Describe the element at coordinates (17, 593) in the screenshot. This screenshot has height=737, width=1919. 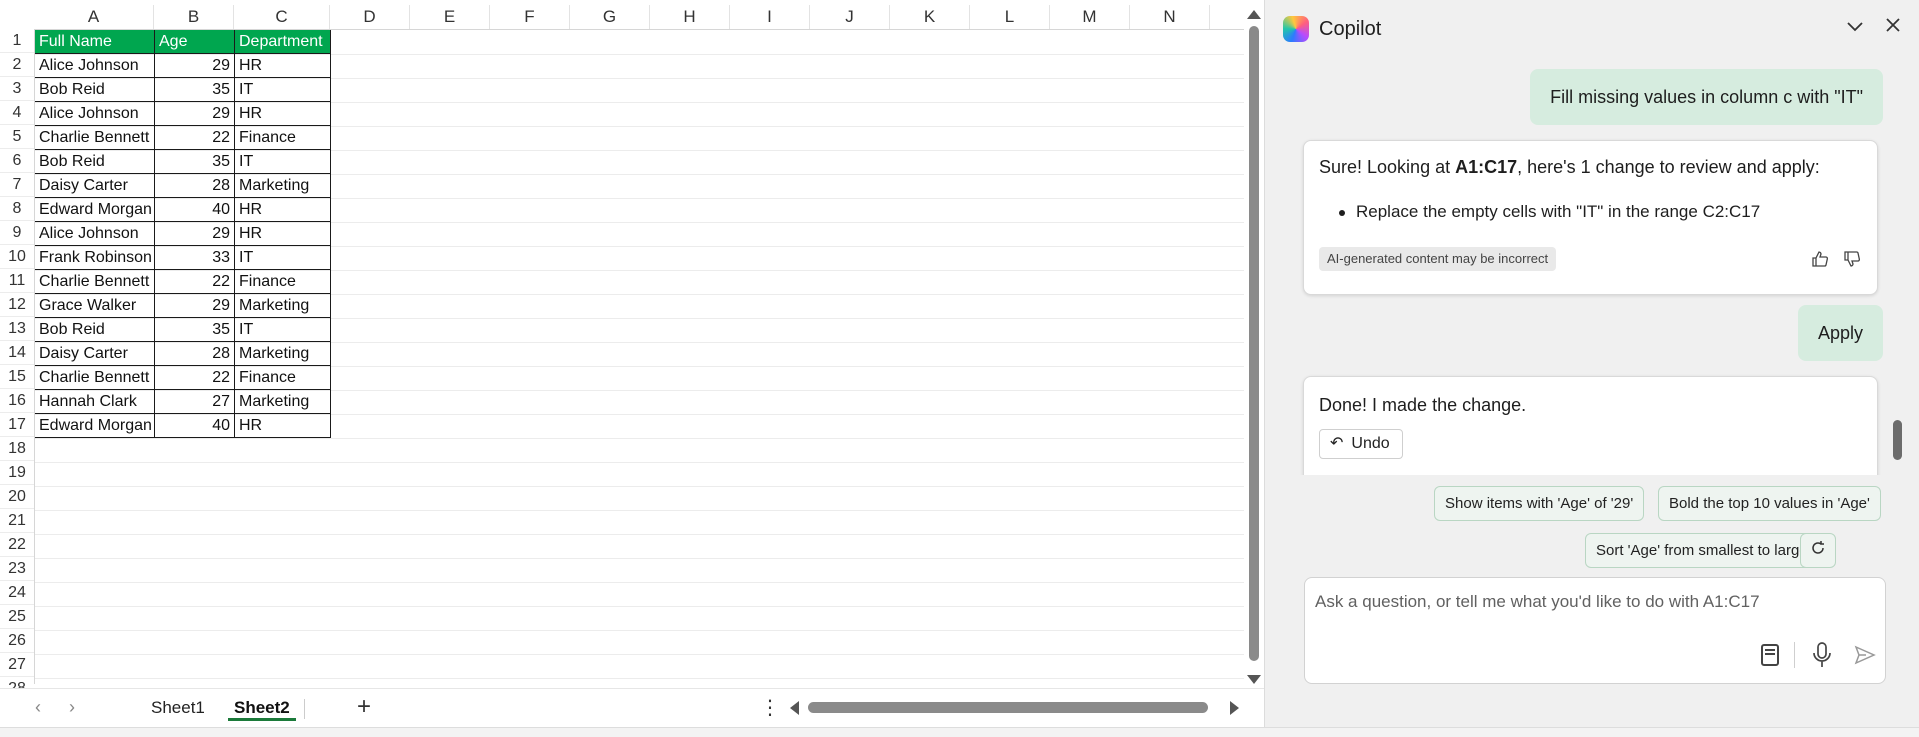
I see `row-header-24: 24` at that location.